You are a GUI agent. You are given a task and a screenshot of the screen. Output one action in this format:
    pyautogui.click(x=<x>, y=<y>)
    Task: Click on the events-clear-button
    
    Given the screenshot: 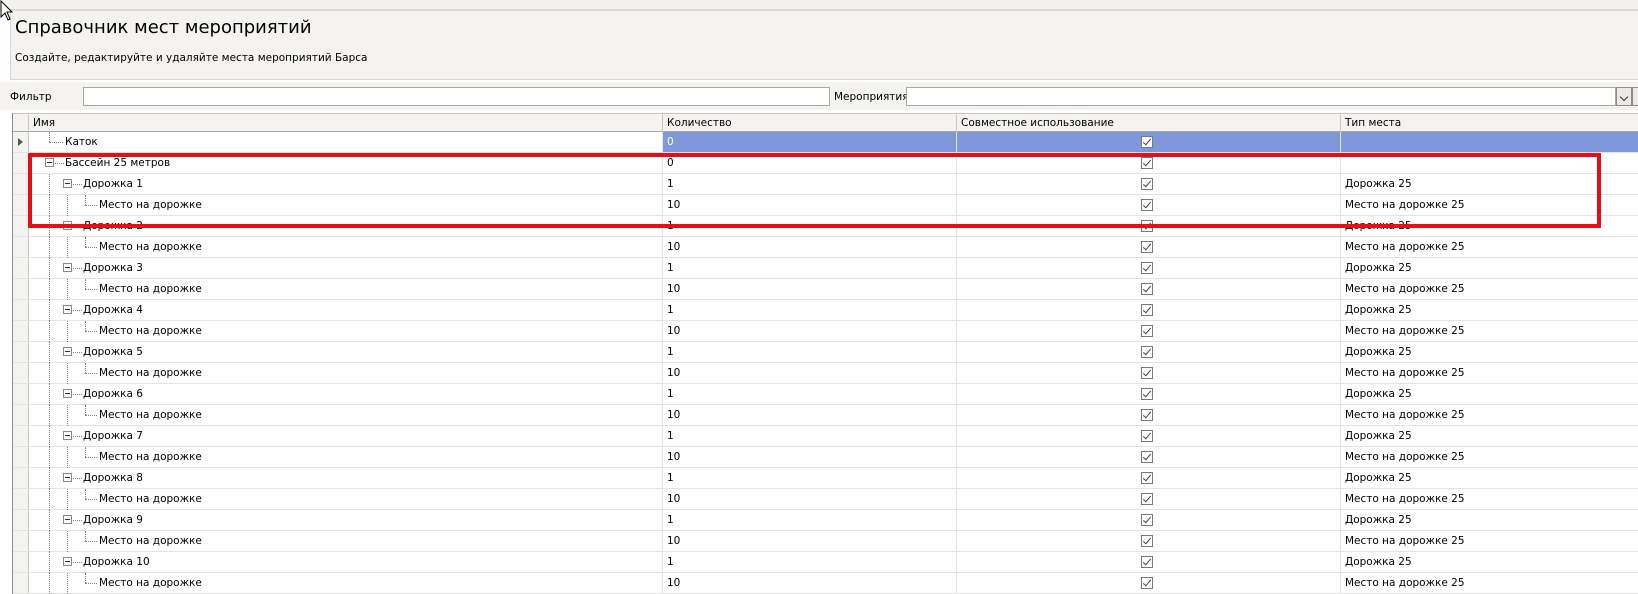 What is the action you would take?
    pyautogui.click(x=1635, y=96)
    